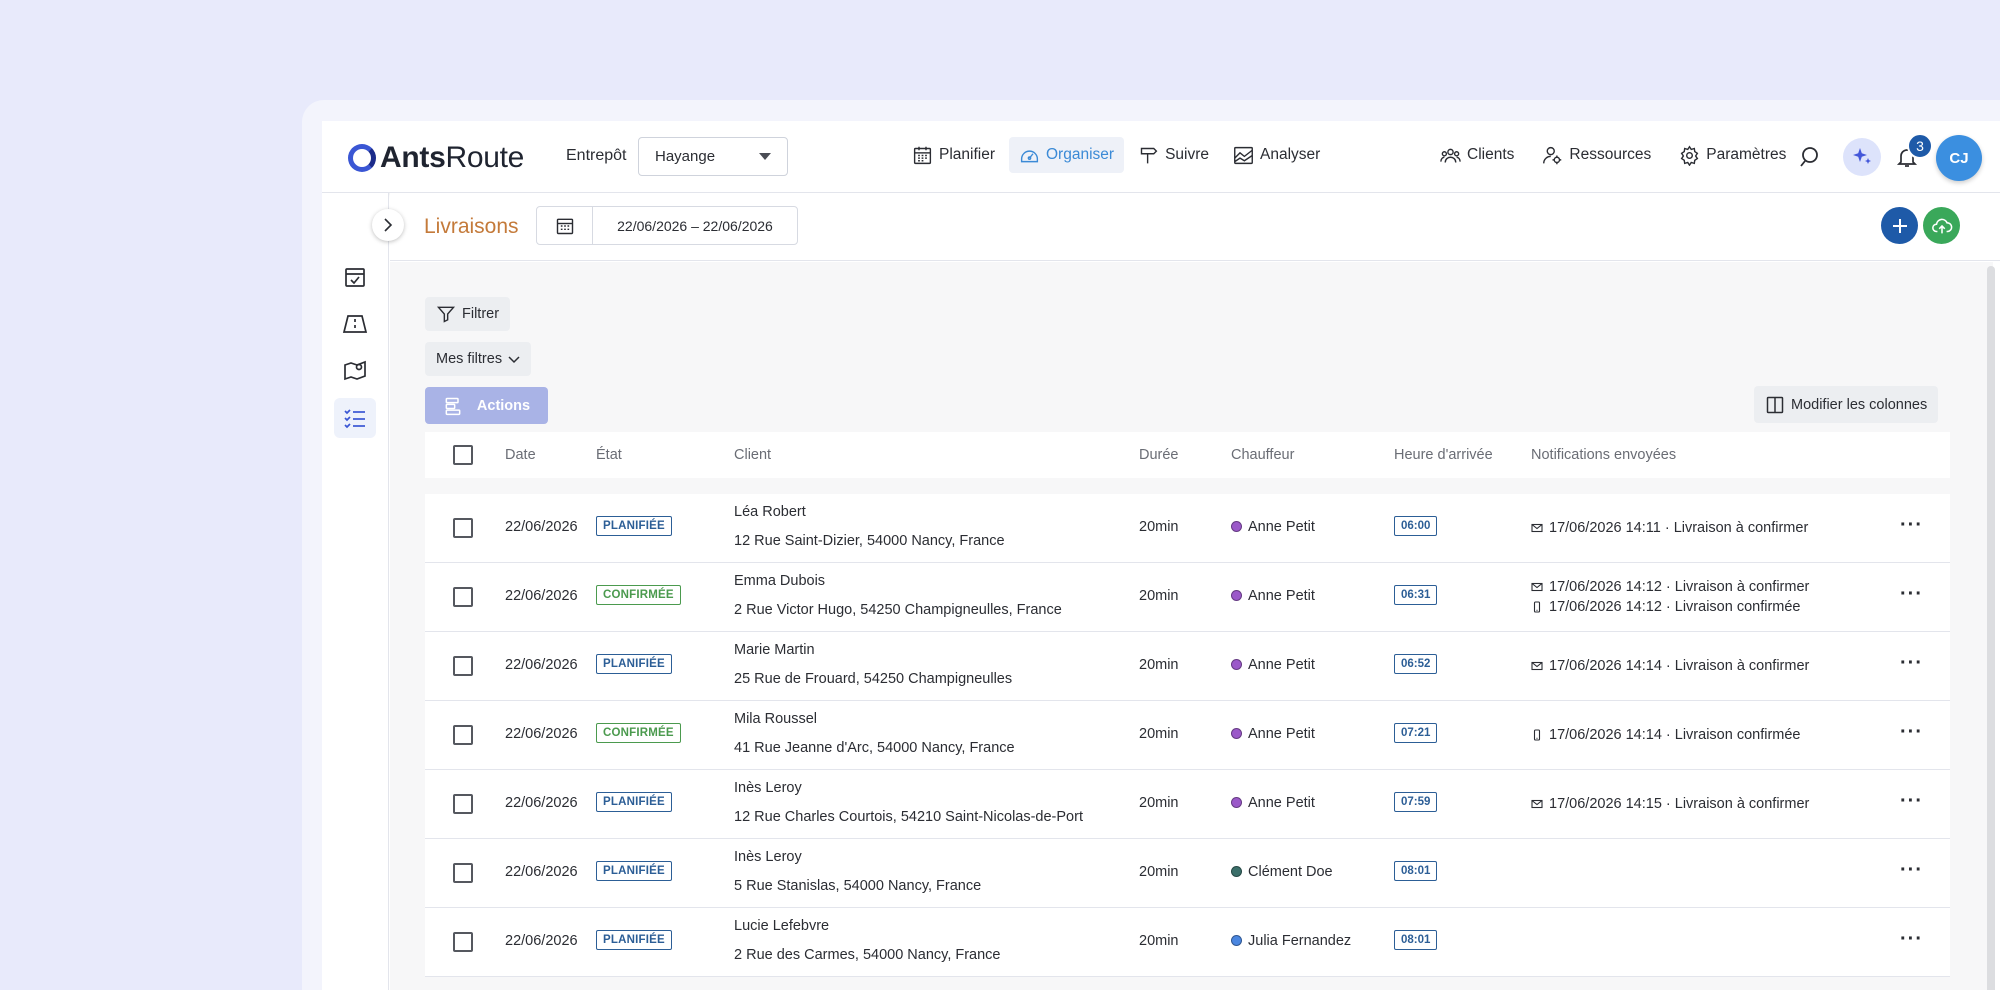 The height and width of the screenshot is (990, 2000). I want to click on arrival-time-badge: 06:52, so click(1416, 664).